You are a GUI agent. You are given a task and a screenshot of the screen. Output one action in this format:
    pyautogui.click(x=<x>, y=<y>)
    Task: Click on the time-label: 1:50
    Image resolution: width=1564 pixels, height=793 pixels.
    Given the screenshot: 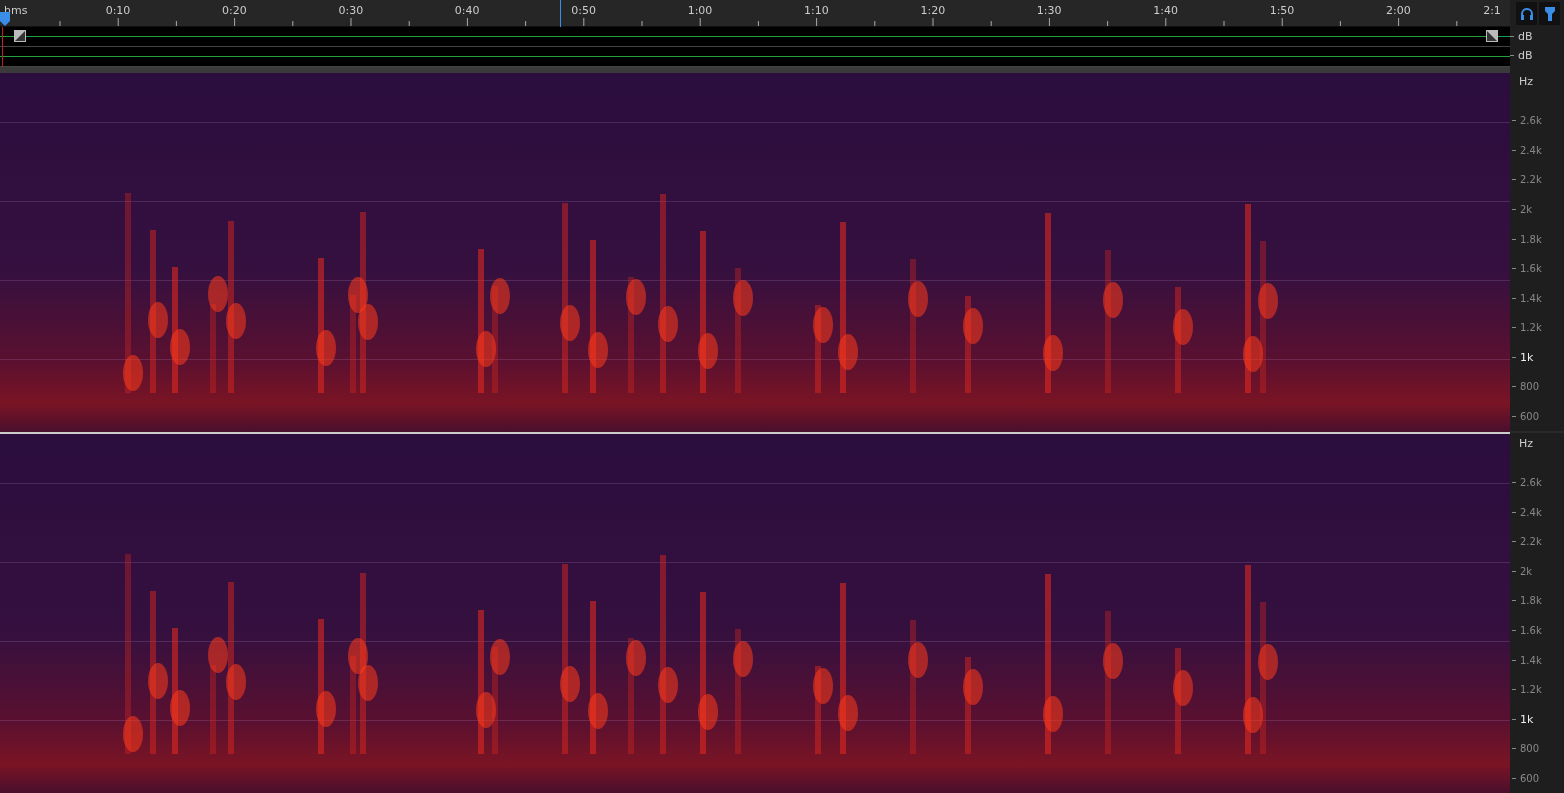 What is the action you would take?
    pyautogui.click(x=1282, y=10)
    